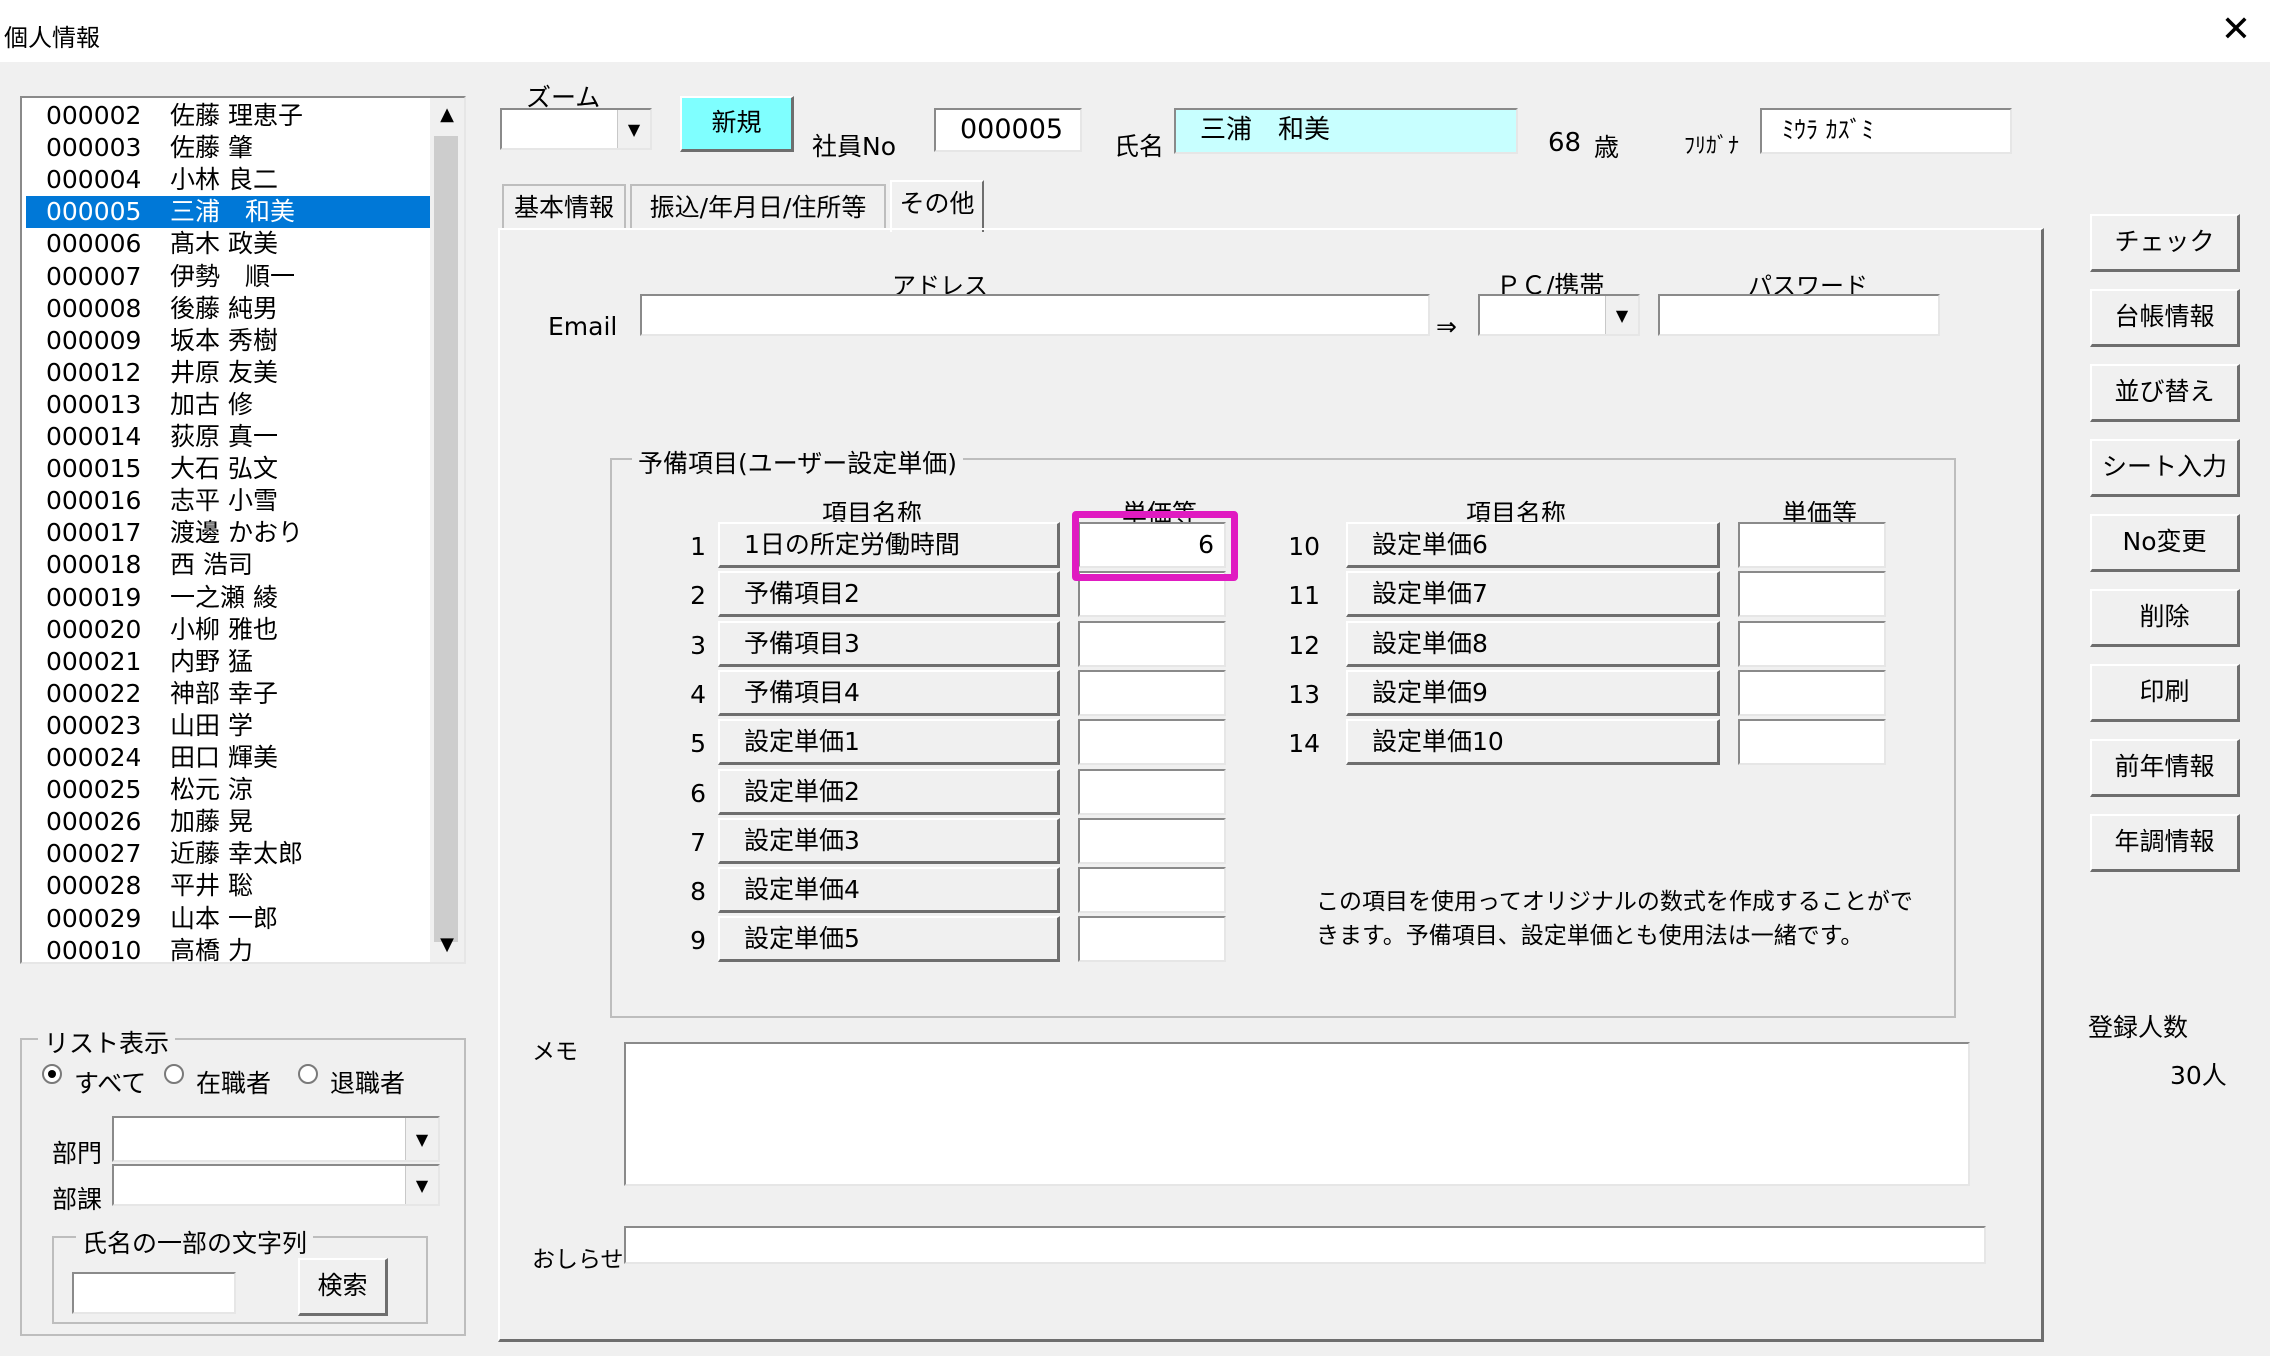  I want to click on email-device-select: ▼, so click(1559, 315).